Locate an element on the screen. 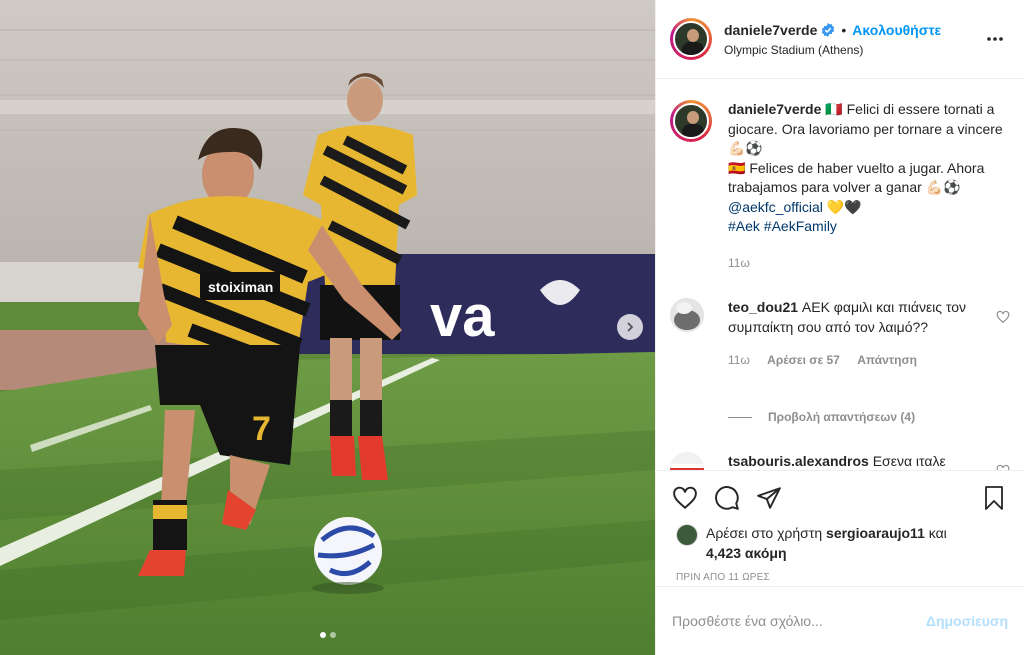  comment-text: Εσενα ιταλε is located at coordinates (909, 461).